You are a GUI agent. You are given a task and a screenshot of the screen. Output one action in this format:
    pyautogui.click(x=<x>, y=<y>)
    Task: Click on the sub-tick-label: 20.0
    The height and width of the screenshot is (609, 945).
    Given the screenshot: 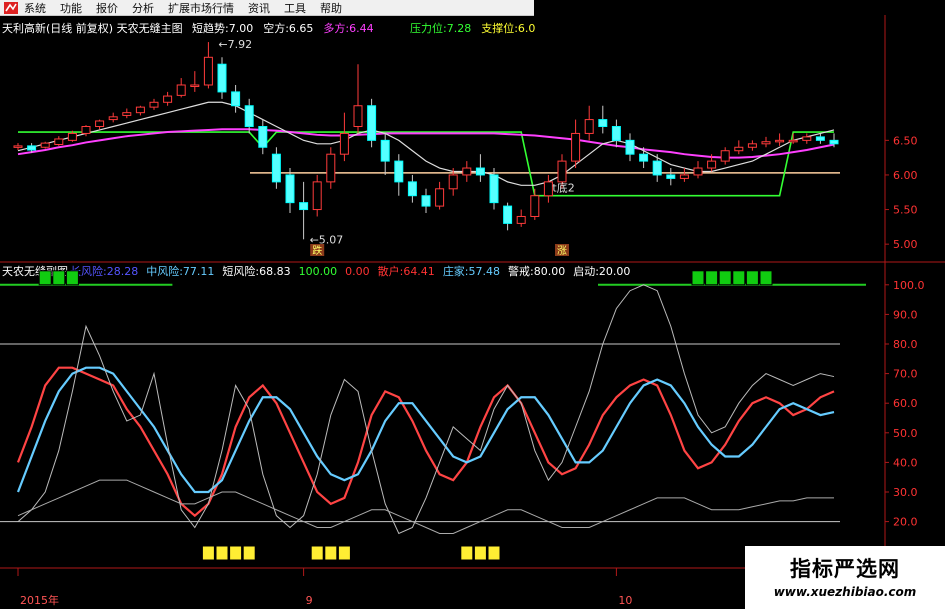 What is the action you would take?
    pyautogui.click(x=905, y=522)
    